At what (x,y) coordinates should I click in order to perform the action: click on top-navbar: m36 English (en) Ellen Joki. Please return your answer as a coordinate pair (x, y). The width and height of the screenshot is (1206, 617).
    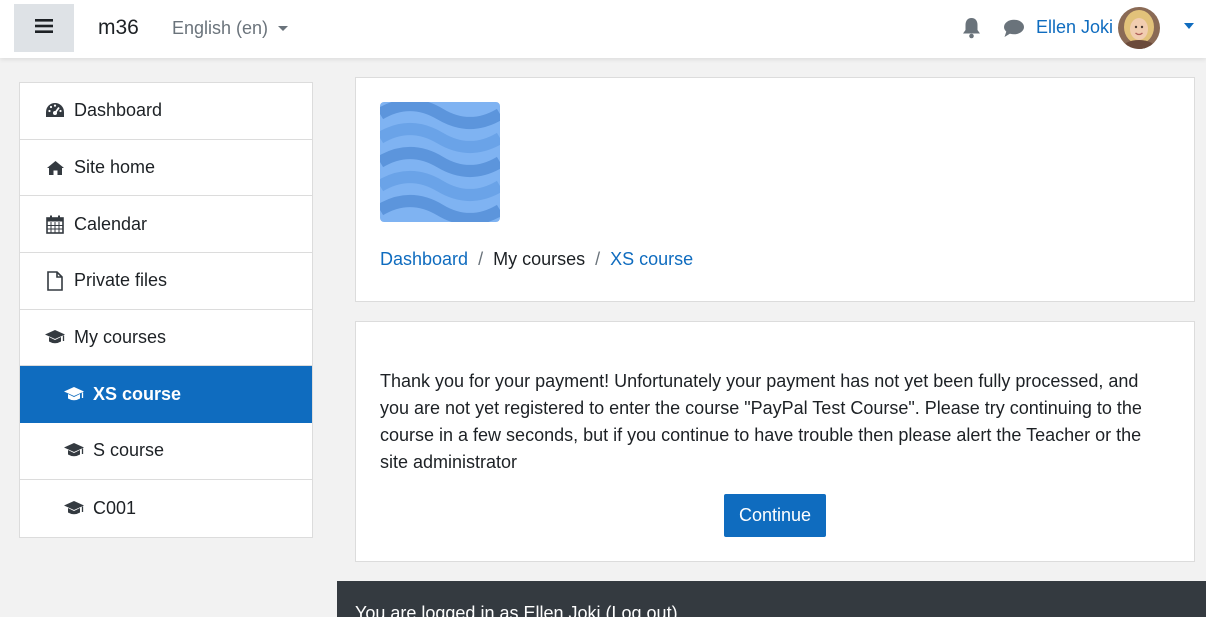
    Looking at the image, I should click on (603, 29).